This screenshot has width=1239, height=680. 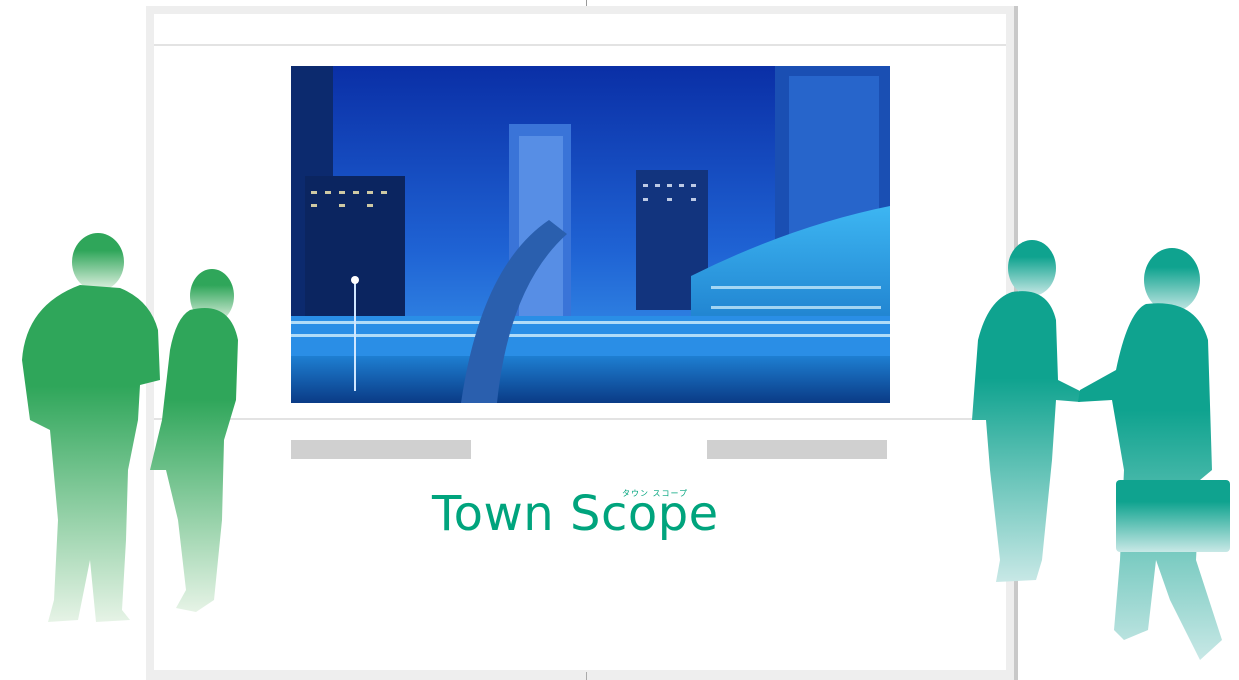 What do you see at coordinates (586, 676) in the screenshot?
I see `bottom-tick-mark` at bounding box center [586, 676].